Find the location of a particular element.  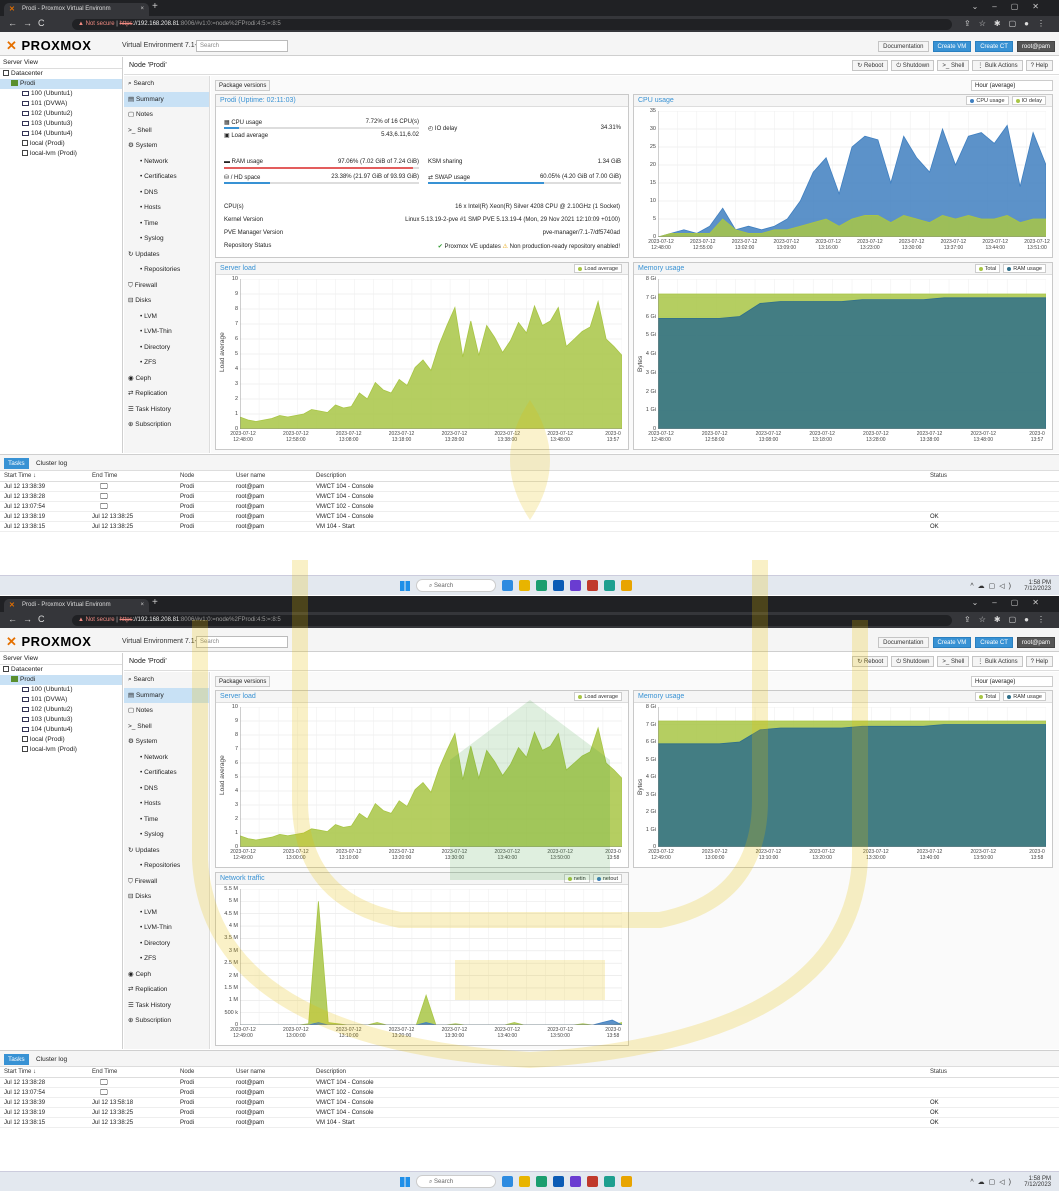

tasks-tab: Tasks is located at coordinates (16, 1059).